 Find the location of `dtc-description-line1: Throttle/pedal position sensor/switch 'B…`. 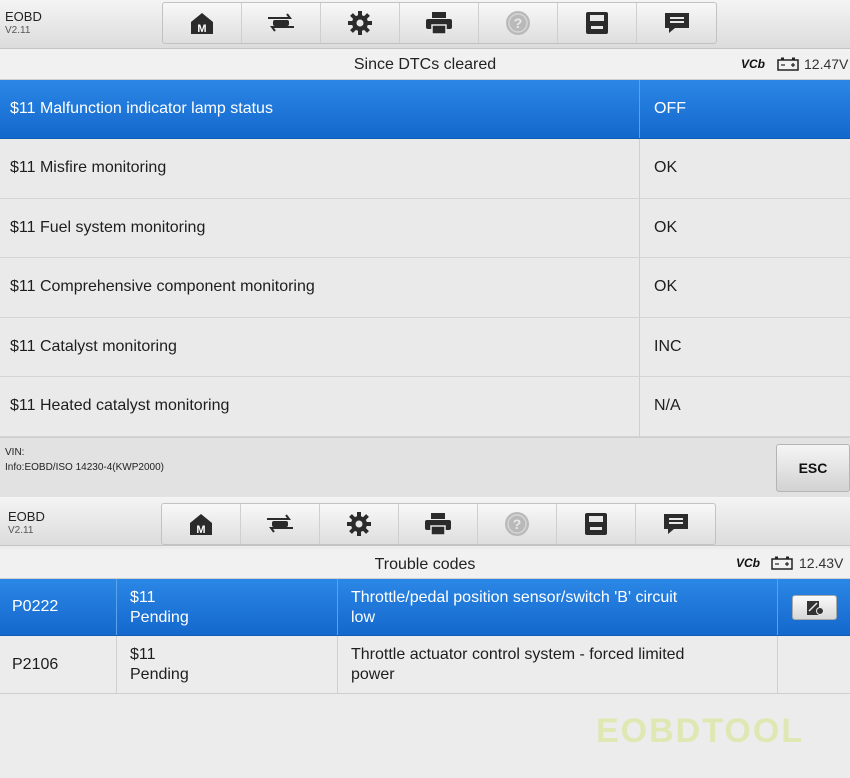

dtc-description-line1: Throttle/pedal position sensor/switch 'B… is located at coordinates (514, 597).